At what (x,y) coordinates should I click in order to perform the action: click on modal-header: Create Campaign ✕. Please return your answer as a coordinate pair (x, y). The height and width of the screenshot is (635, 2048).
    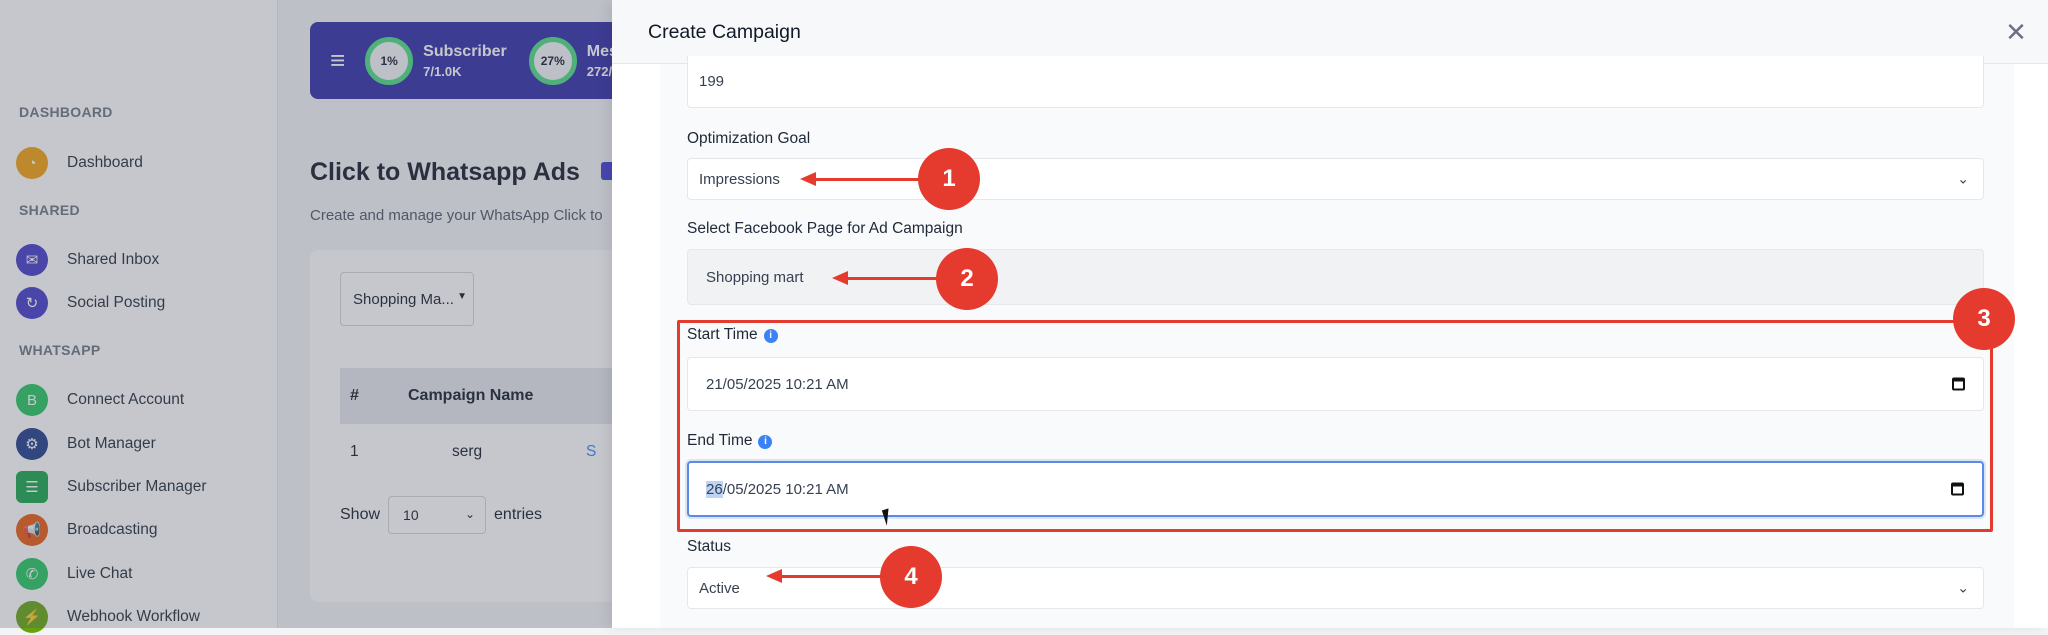
    Looking at the image, I should click on (1330, 32).